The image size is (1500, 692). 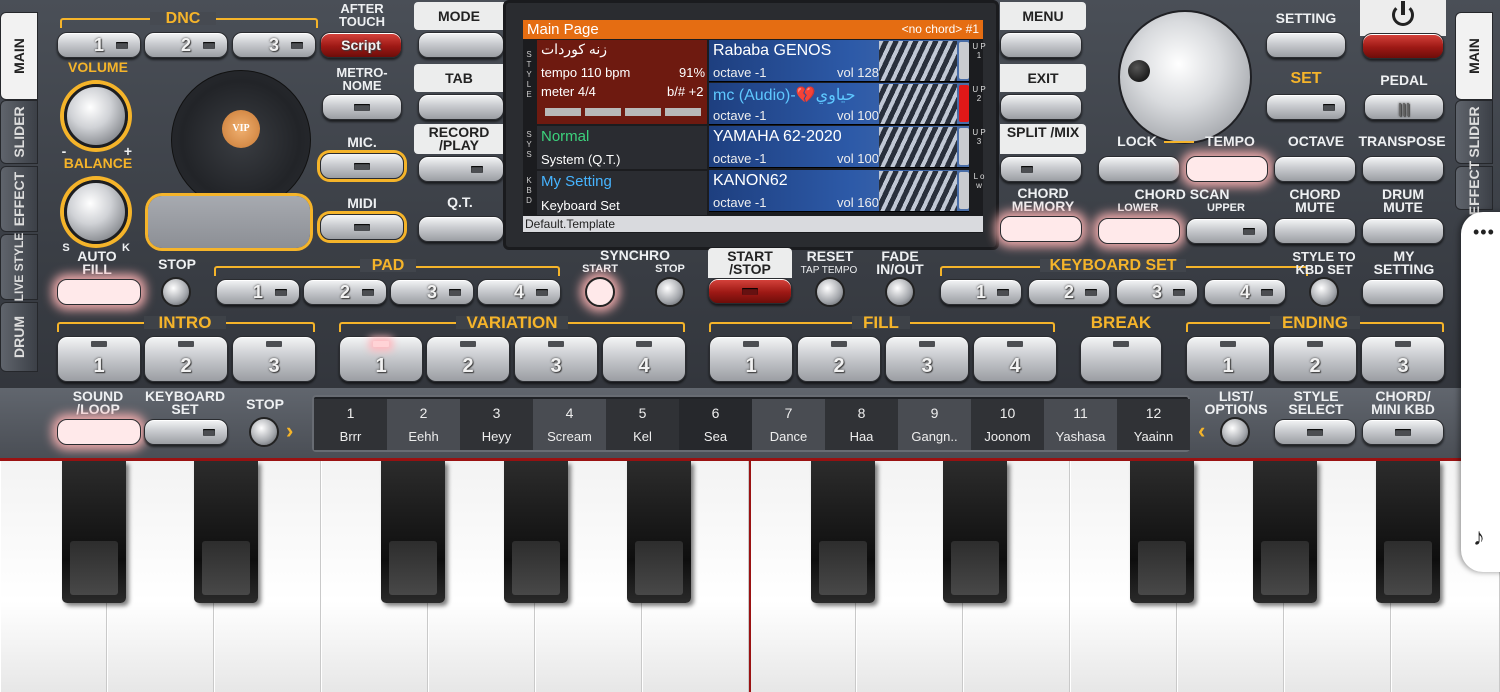 What do you see at coordinates (19, 132) in the screenshot?
I see `tab-slider-left: SLIDER` at bounding box center [19, 132].